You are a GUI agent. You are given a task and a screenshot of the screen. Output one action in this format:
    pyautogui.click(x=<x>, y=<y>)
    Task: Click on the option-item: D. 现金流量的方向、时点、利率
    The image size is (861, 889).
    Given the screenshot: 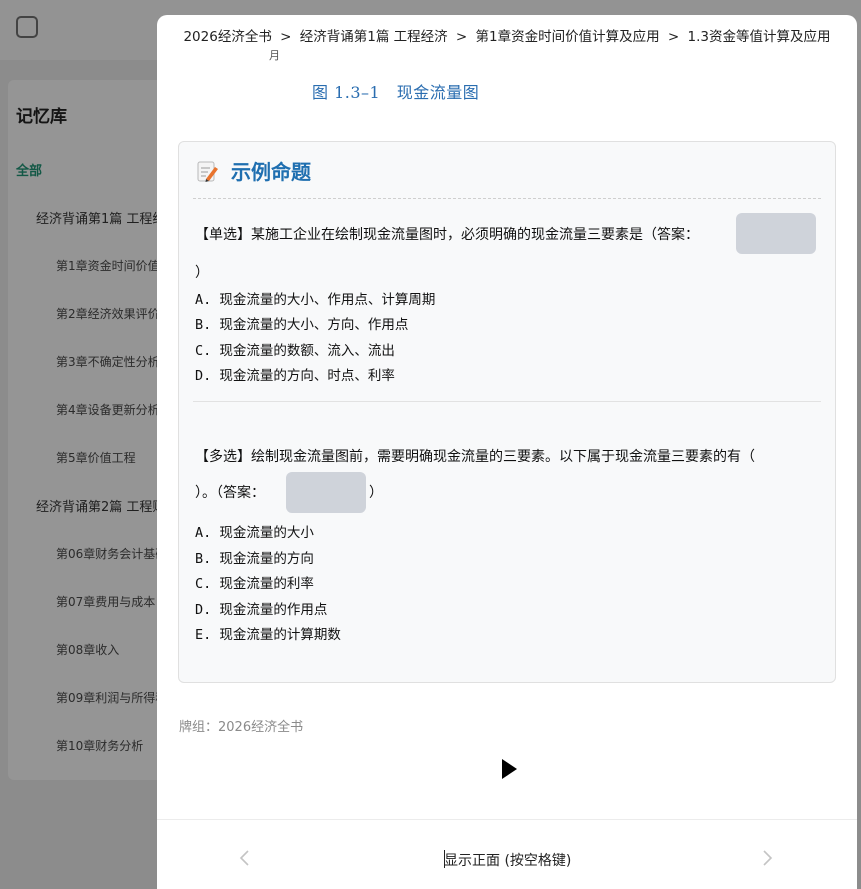 What is the action you would take?
    pyautogui.click(x=295, y=376)
    